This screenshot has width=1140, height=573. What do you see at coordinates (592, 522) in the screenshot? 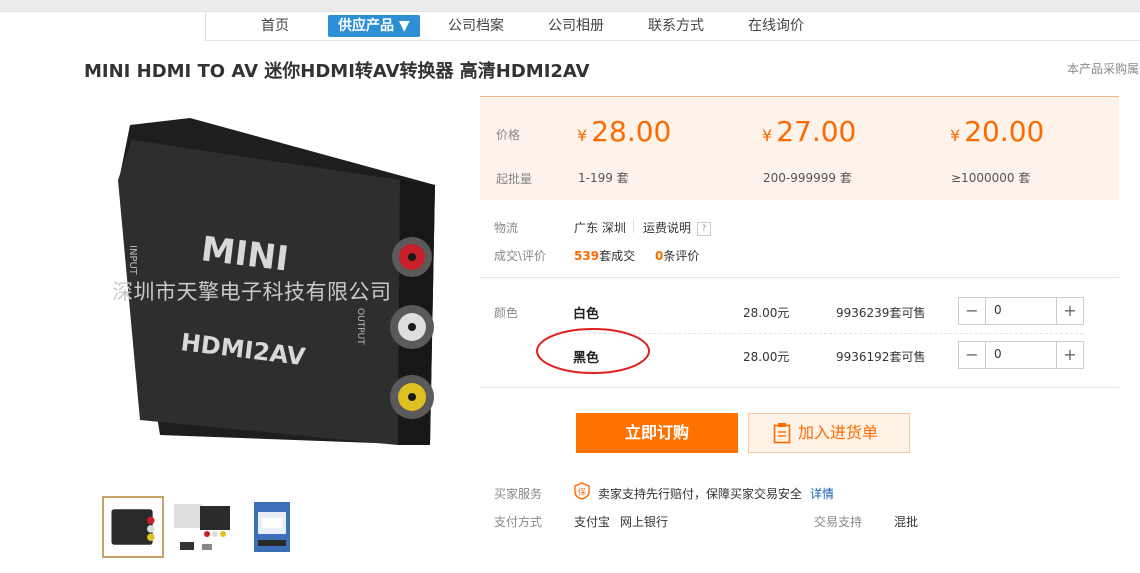
I see `payment-method-alipay: 支付宝` at bounding box center [592, 522].